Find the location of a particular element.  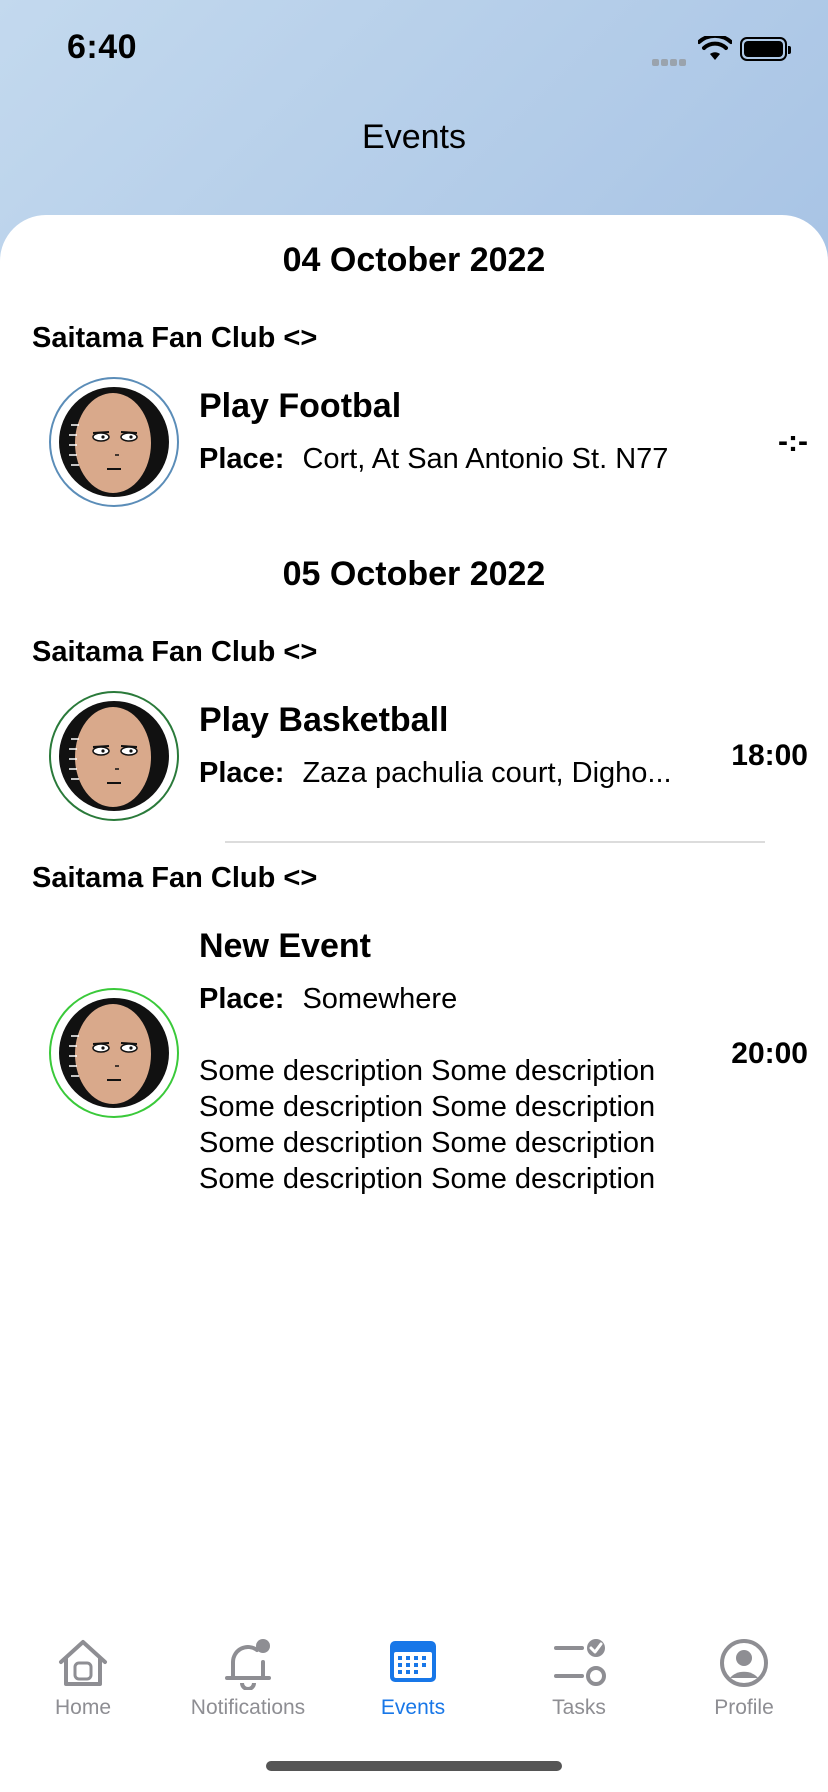

home-indicator is located at coordinates (414, 1766).